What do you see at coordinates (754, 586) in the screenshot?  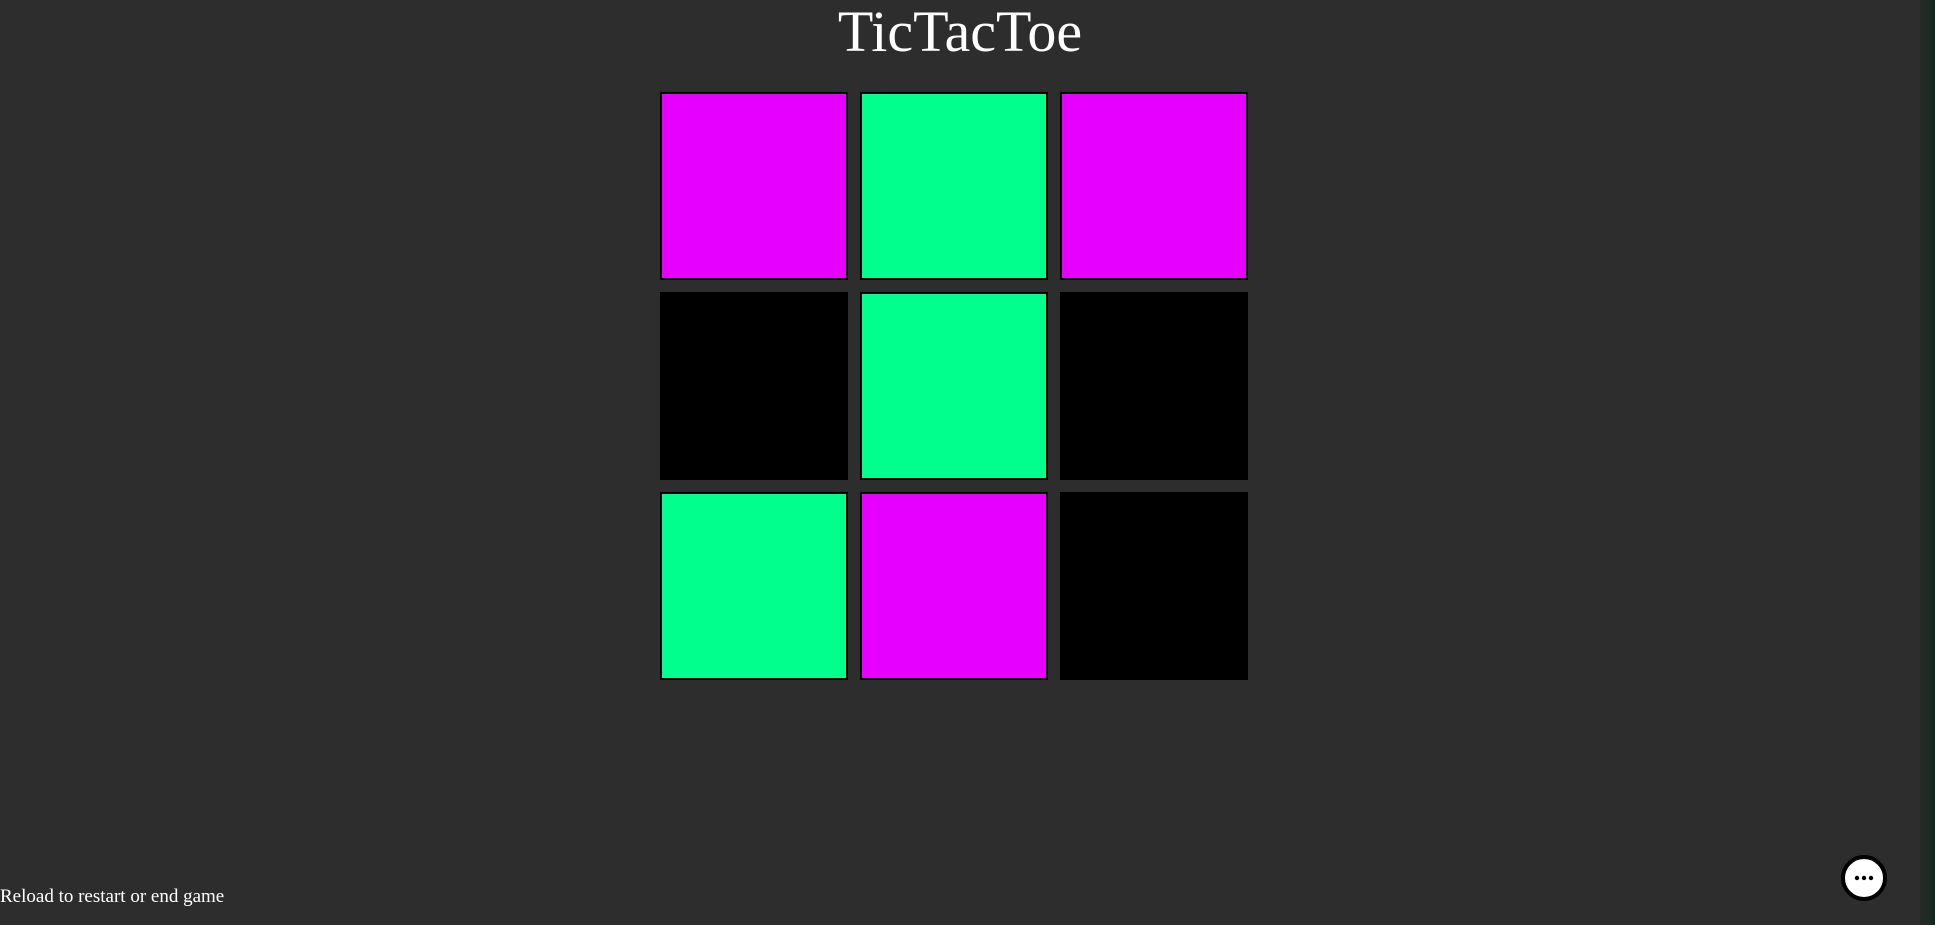 I see `board-cell-r3-c1` at bounding box center [754, 586].